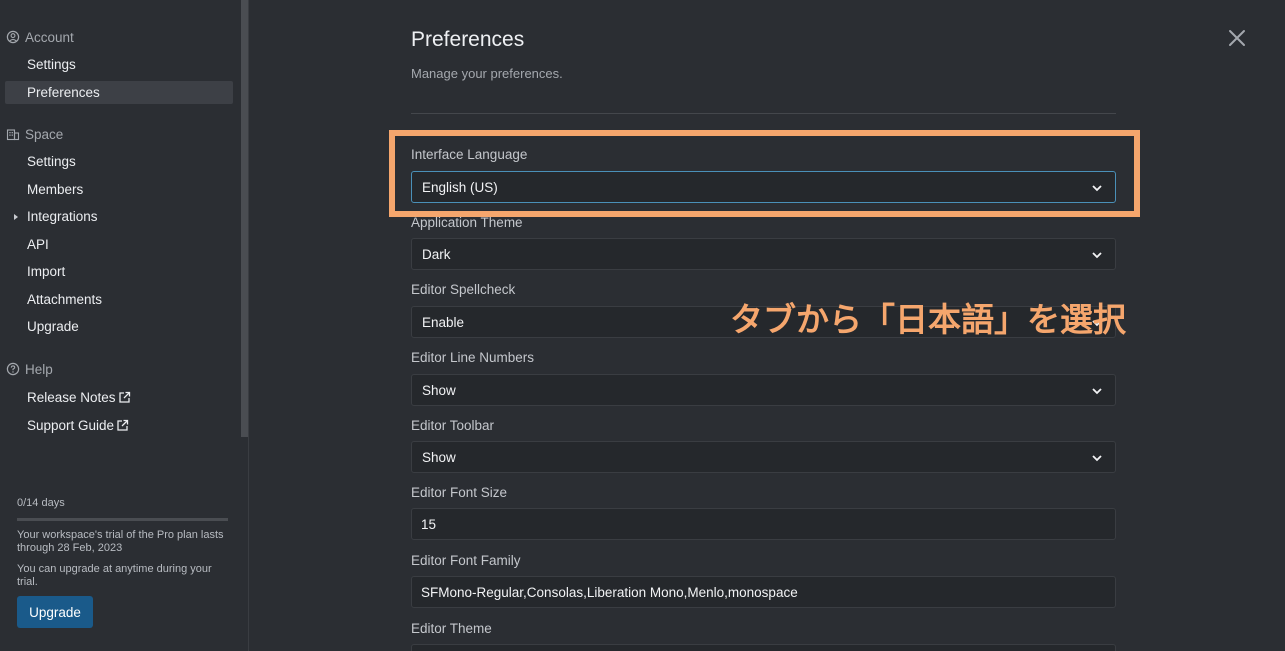  What do you see at coordinates (119, 244) in the screenshot?
I see `sidebar-item-api: API` at bounding box center [119, 244].